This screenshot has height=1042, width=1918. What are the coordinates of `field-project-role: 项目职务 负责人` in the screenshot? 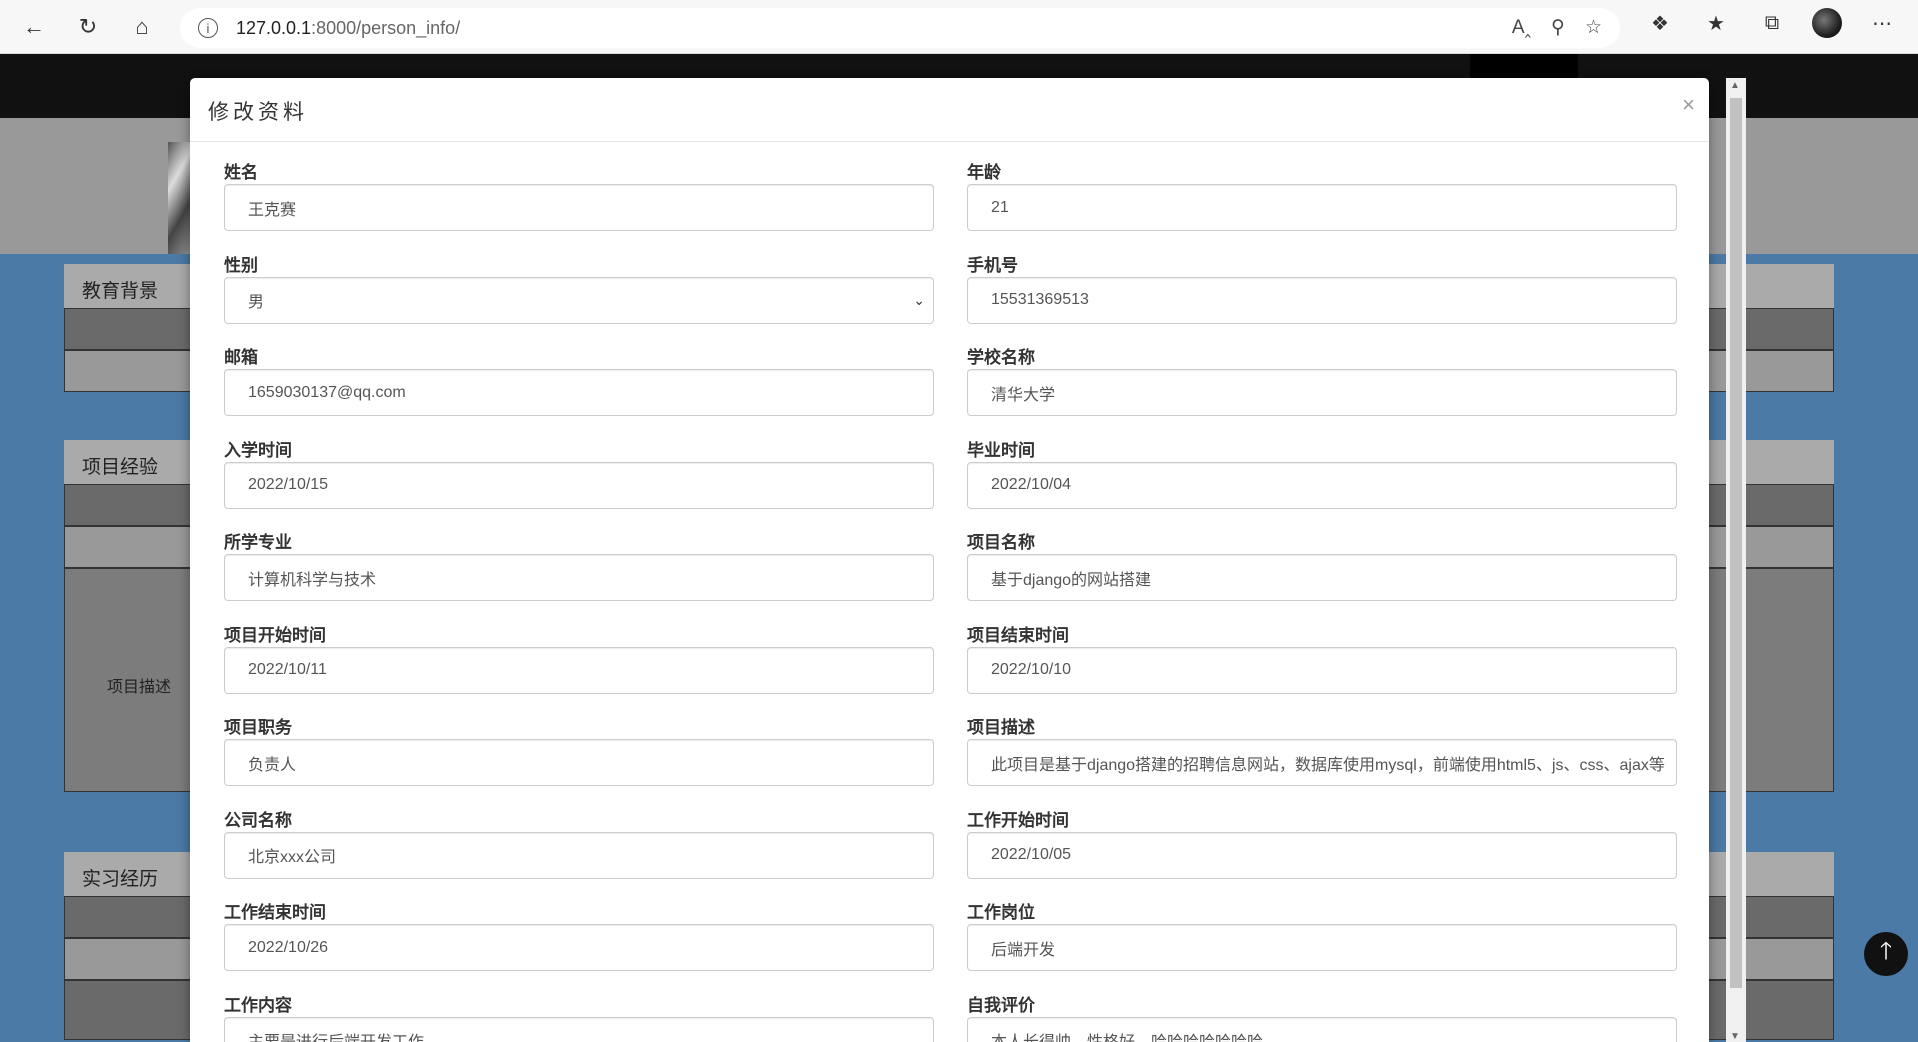 It's located at (579, 759).